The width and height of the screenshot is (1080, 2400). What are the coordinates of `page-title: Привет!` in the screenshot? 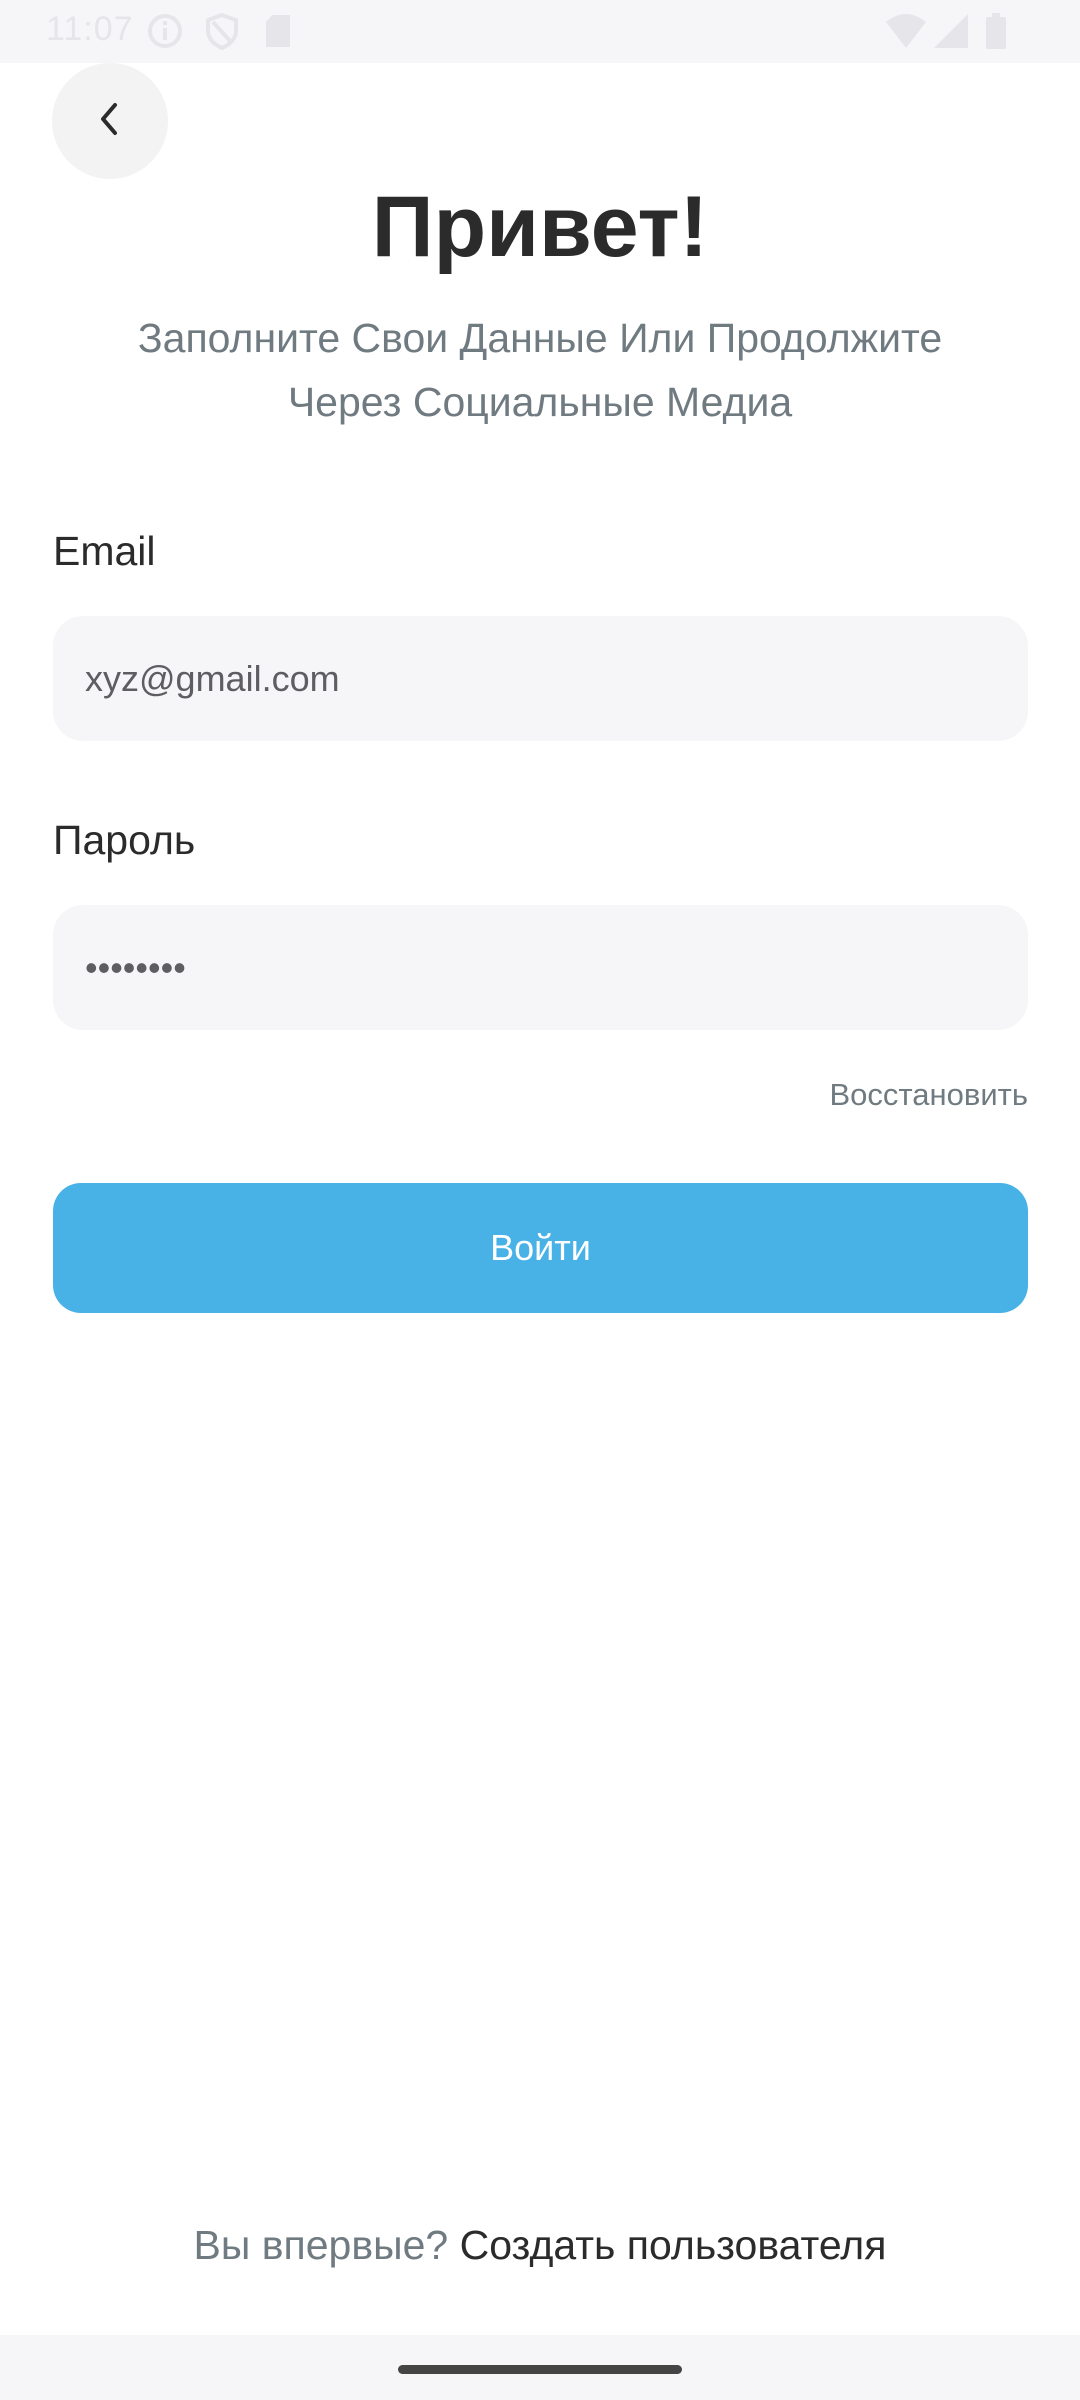 It's located at (540, 227).